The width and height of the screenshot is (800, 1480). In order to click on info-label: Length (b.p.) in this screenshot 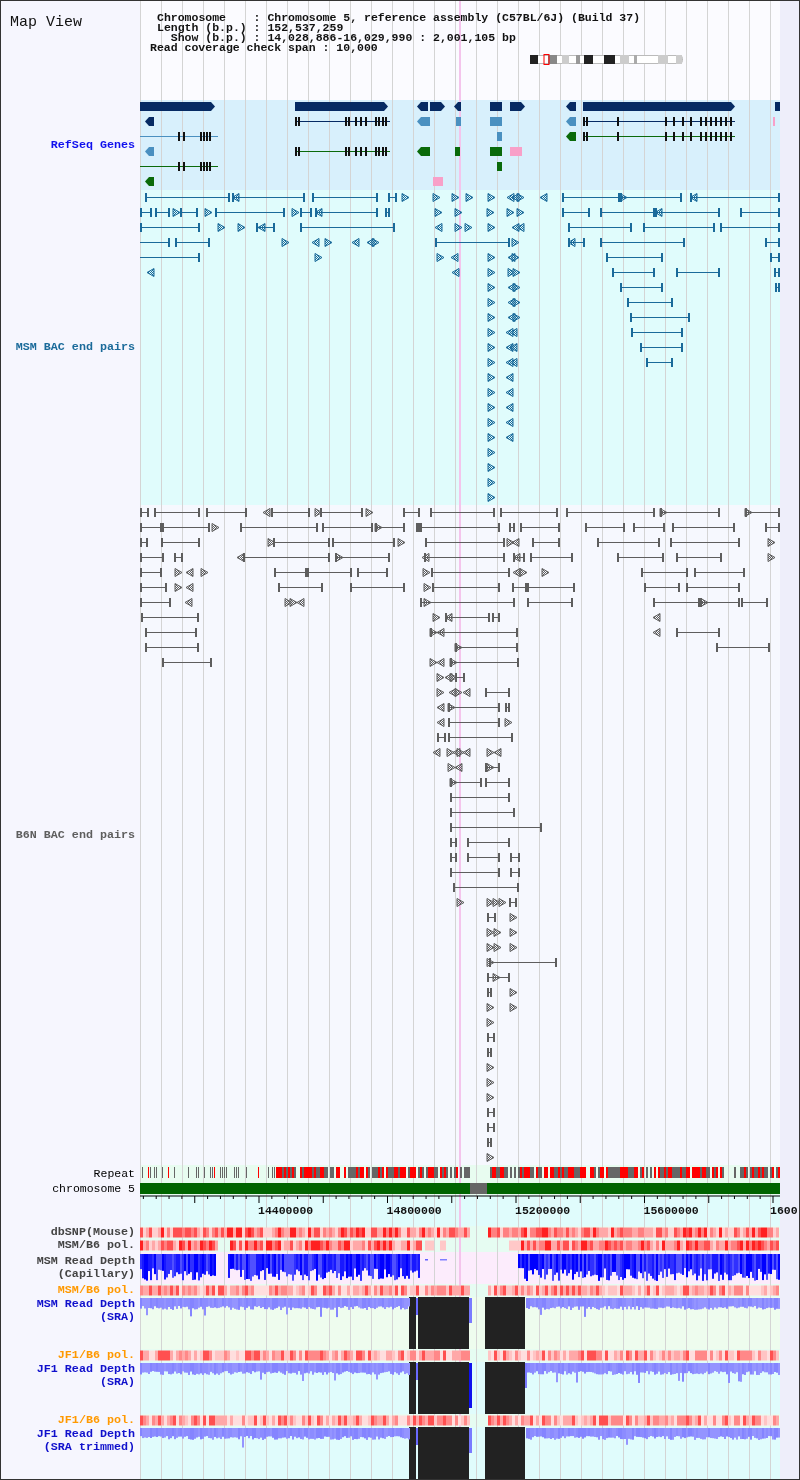, I will do `click(202, 28)`.